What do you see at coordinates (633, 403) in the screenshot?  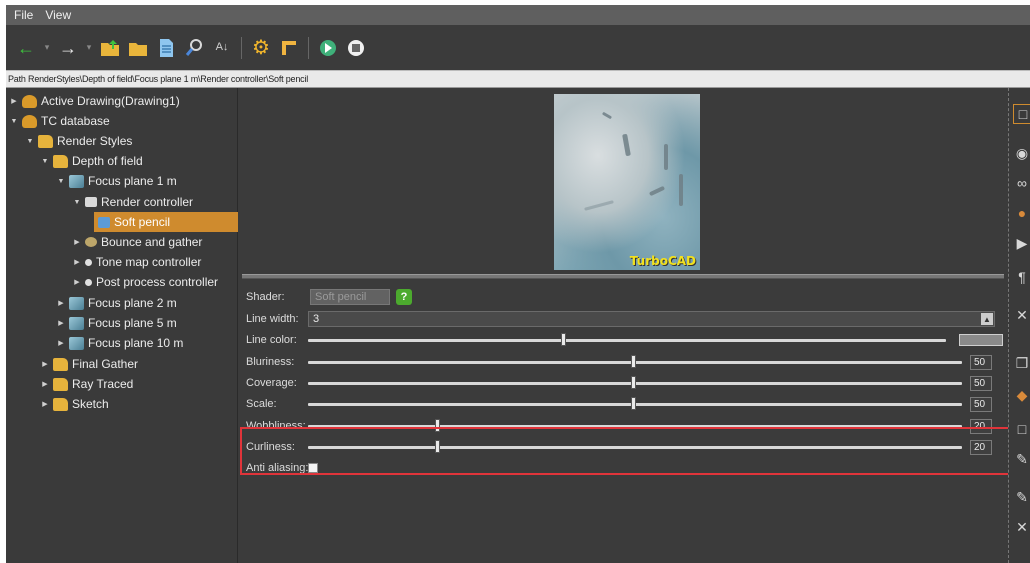 I see `scale-slider-thumb` at bounding box center [633, 403].